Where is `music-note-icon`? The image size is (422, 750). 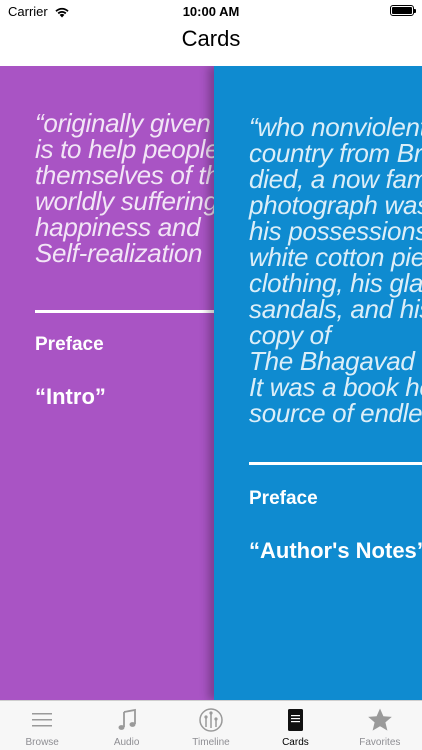 music-note-icon is located at coordinates (127, 719).